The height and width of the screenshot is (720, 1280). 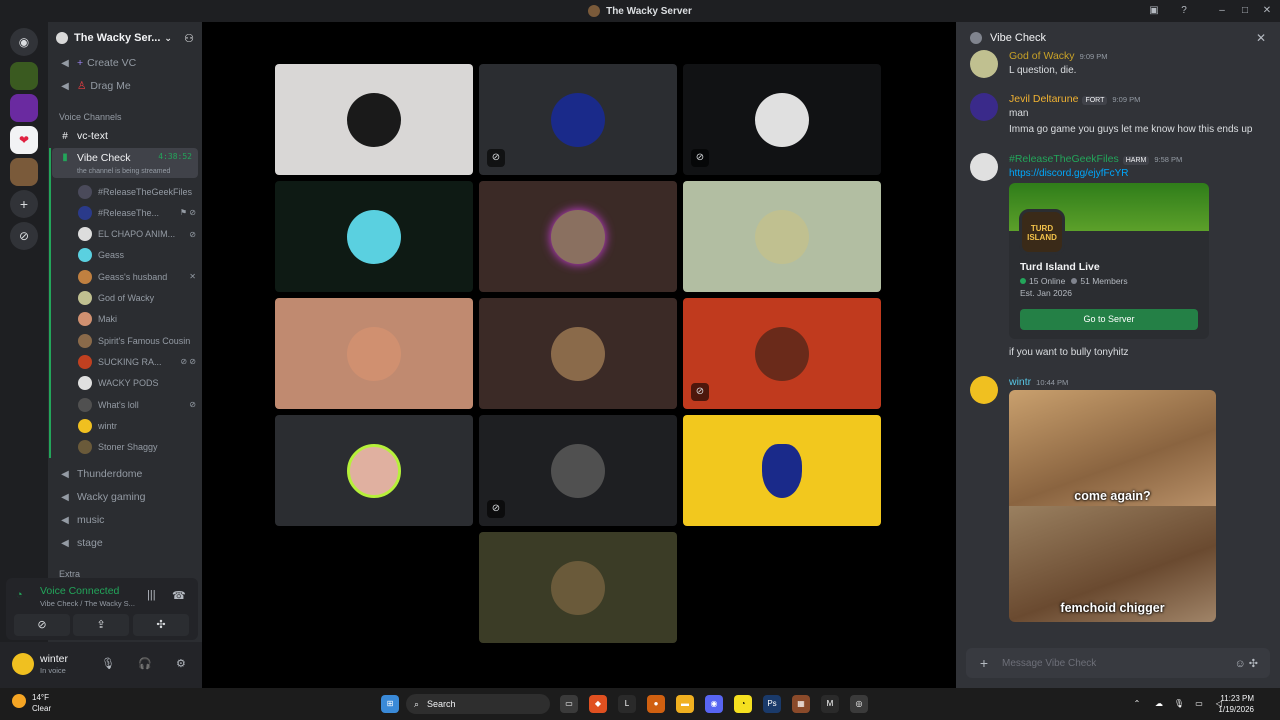 I want to click on discover-icon: ⊘, so click(x=24, y=236).